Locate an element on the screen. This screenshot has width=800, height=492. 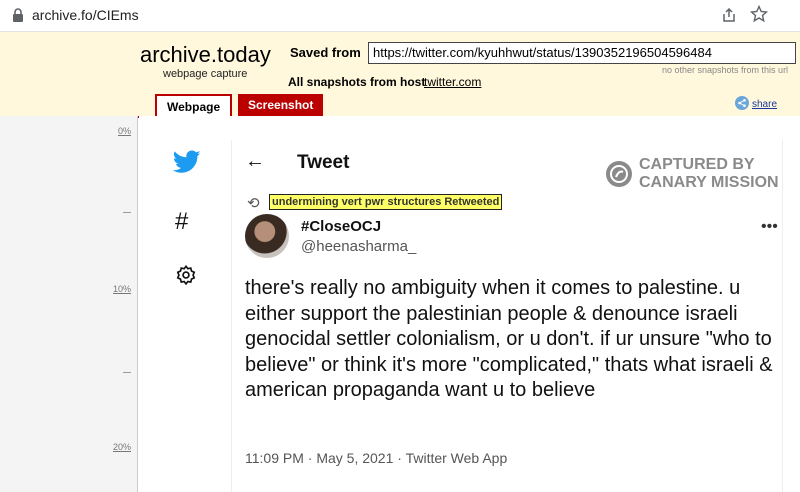
host-link: twitter.com is located at coordinates (452, 82).